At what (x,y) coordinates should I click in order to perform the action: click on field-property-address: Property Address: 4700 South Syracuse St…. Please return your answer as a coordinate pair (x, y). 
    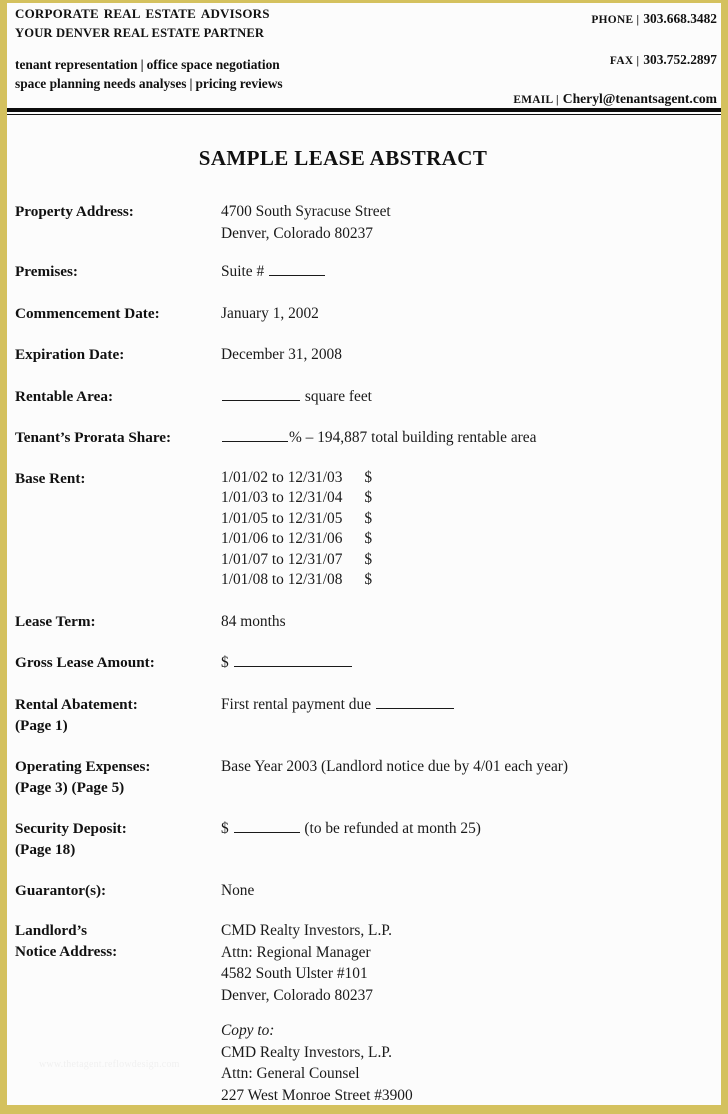
    Looking at the image, I should click on (364, 222).